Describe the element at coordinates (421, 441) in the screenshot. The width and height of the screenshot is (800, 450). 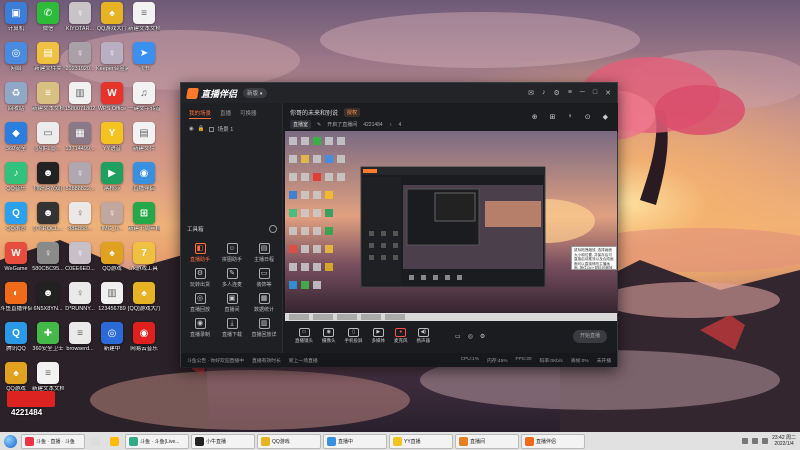
I see `taskbar-item: YY直播` at that location.